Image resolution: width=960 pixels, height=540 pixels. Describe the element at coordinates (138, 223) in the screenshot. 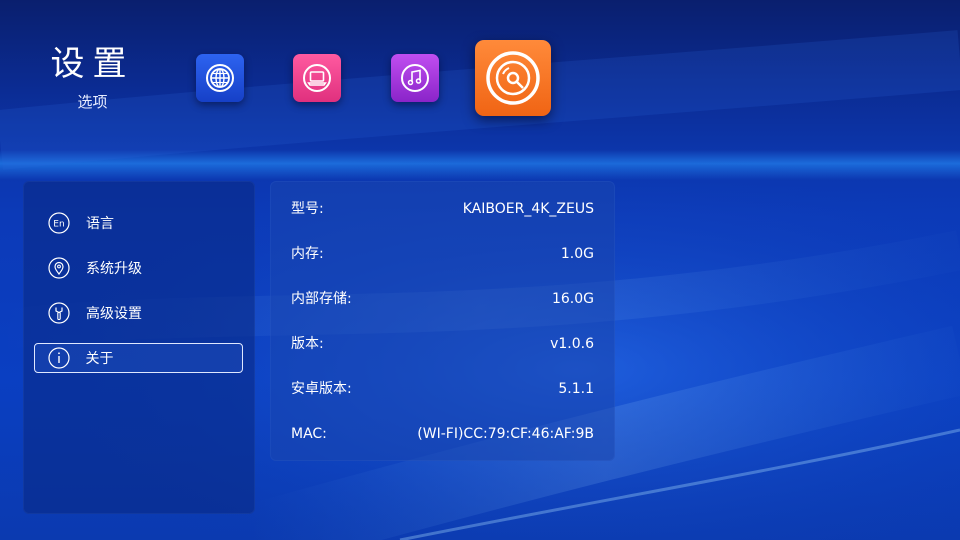

I see `sidebar-item-language: En 语言` at that location.